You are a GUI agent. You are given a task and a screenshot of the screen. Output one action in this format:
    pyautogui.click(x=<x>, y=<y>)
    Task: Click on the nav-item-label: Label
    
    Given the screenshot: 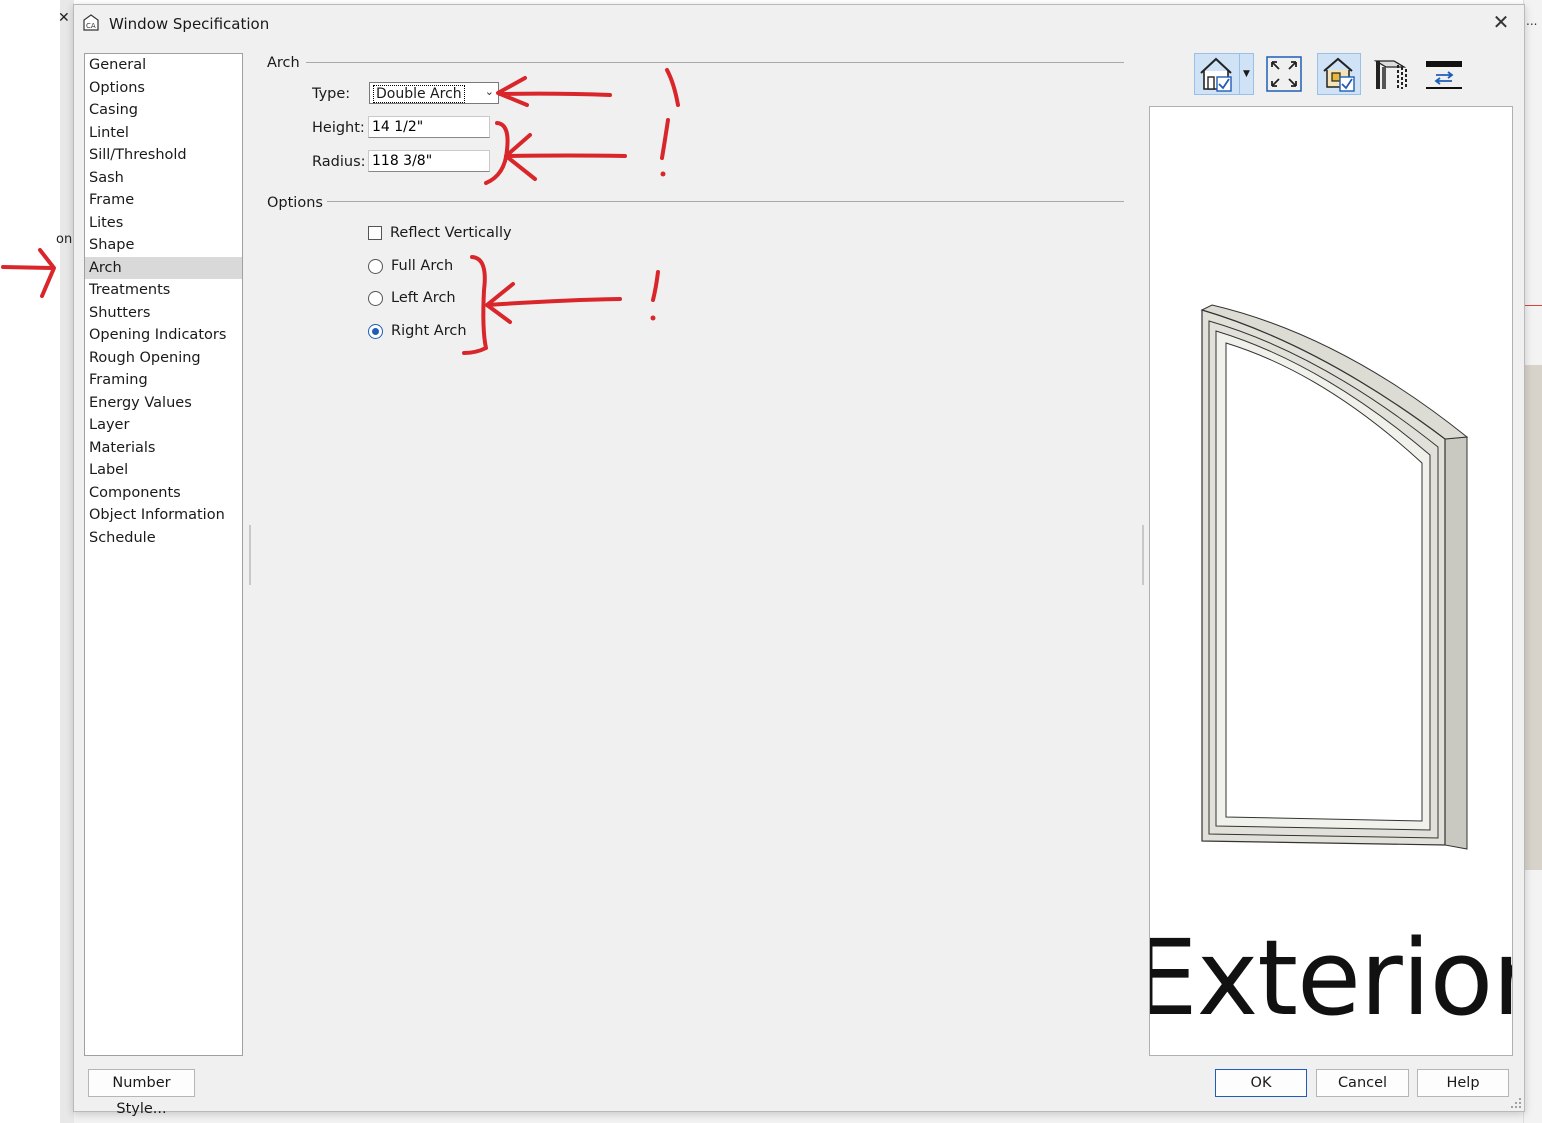 What is the action you would take?
    pyautogui.click(x=163, y=470)
    